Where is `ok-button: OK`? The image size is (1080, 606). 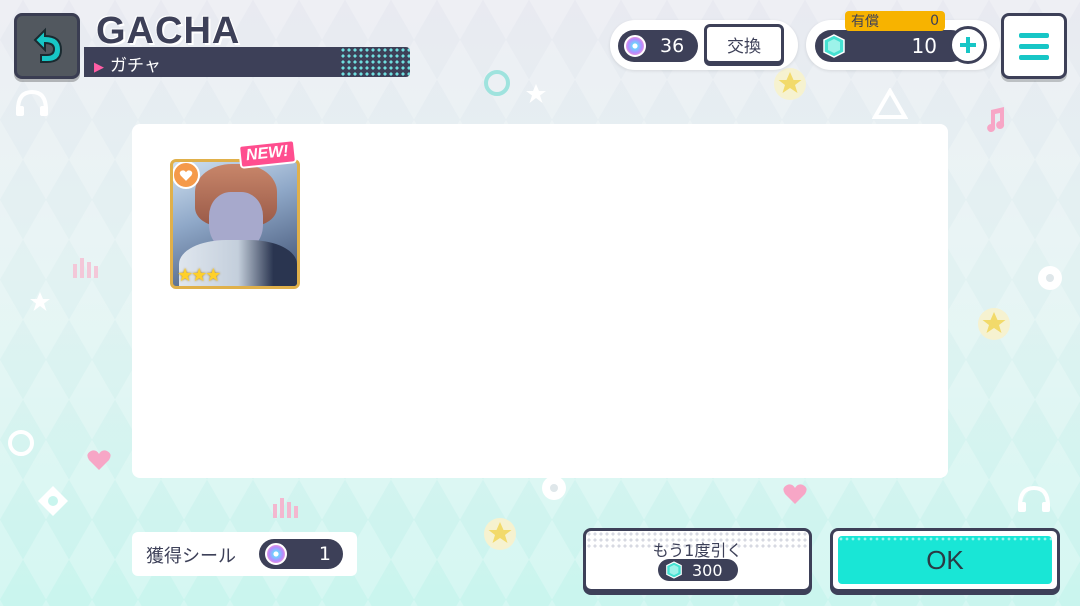 ok-button: OK is located at coordinates (945, 560).